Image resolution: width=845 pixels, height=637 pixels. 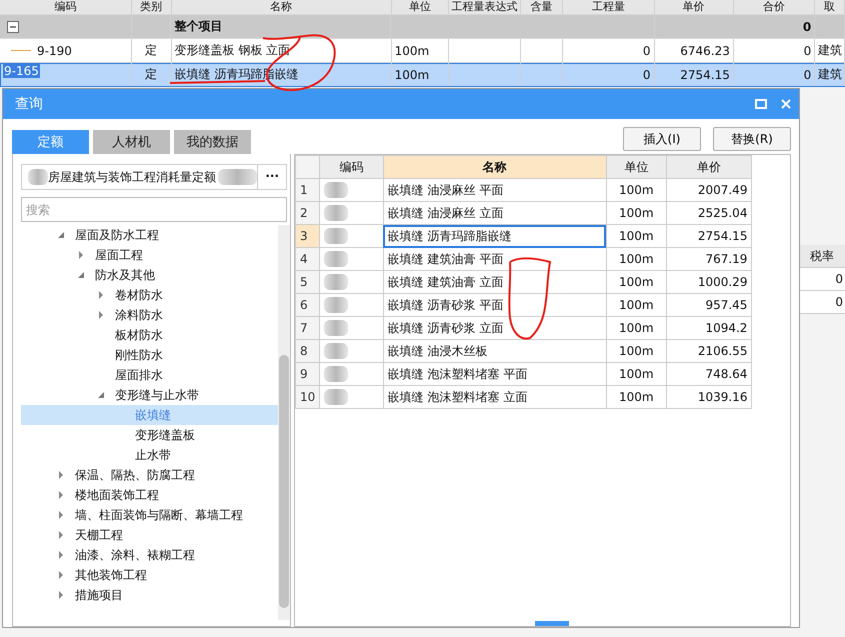 What do you see at coordinates (149, 375) in the screenshot?
I see `tree-item: 屋面排水` at bounding box center [149, 375].